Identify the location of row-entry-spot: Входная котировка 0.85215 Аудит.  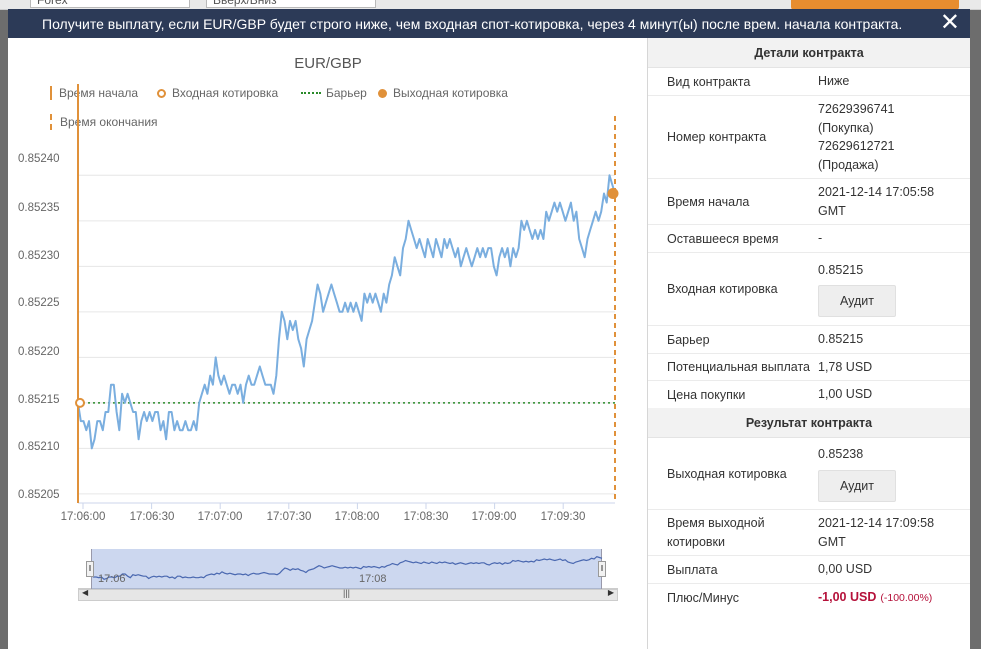
(809, 289).